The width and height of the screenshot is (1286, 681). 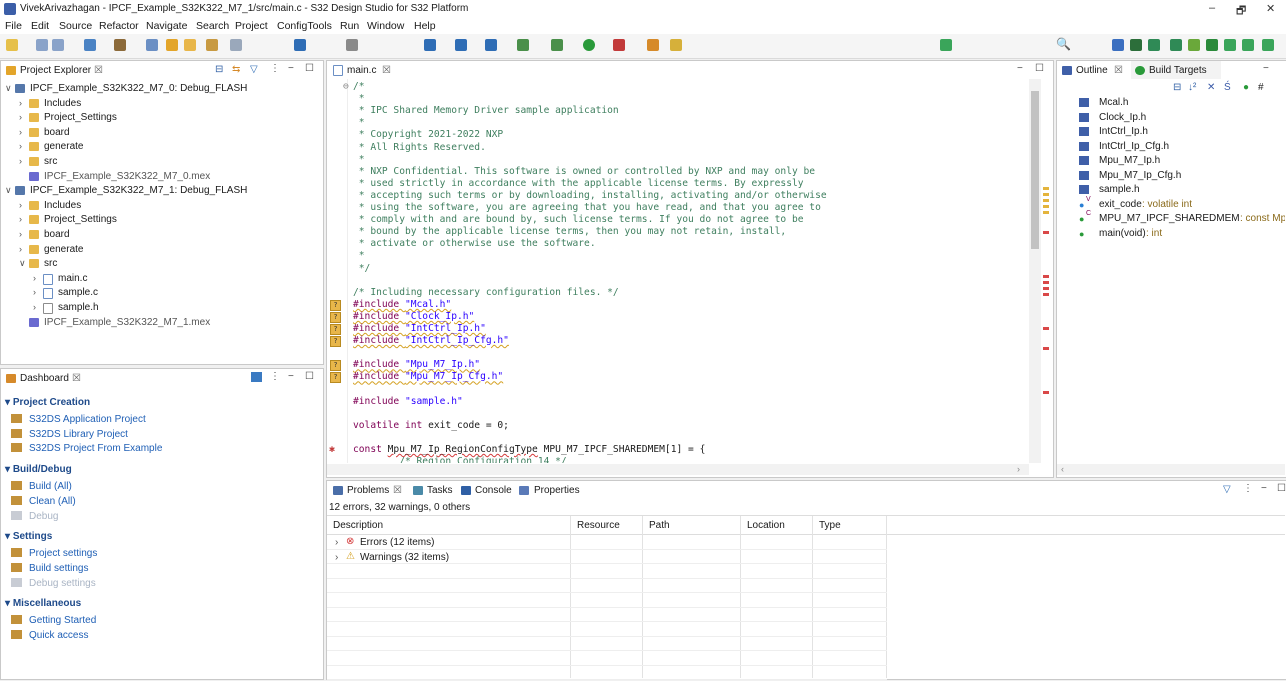 What do you see at coordinates (425, 26) in the screenshot?
I see `menu-help: Help` at bounding box center [425, 26].